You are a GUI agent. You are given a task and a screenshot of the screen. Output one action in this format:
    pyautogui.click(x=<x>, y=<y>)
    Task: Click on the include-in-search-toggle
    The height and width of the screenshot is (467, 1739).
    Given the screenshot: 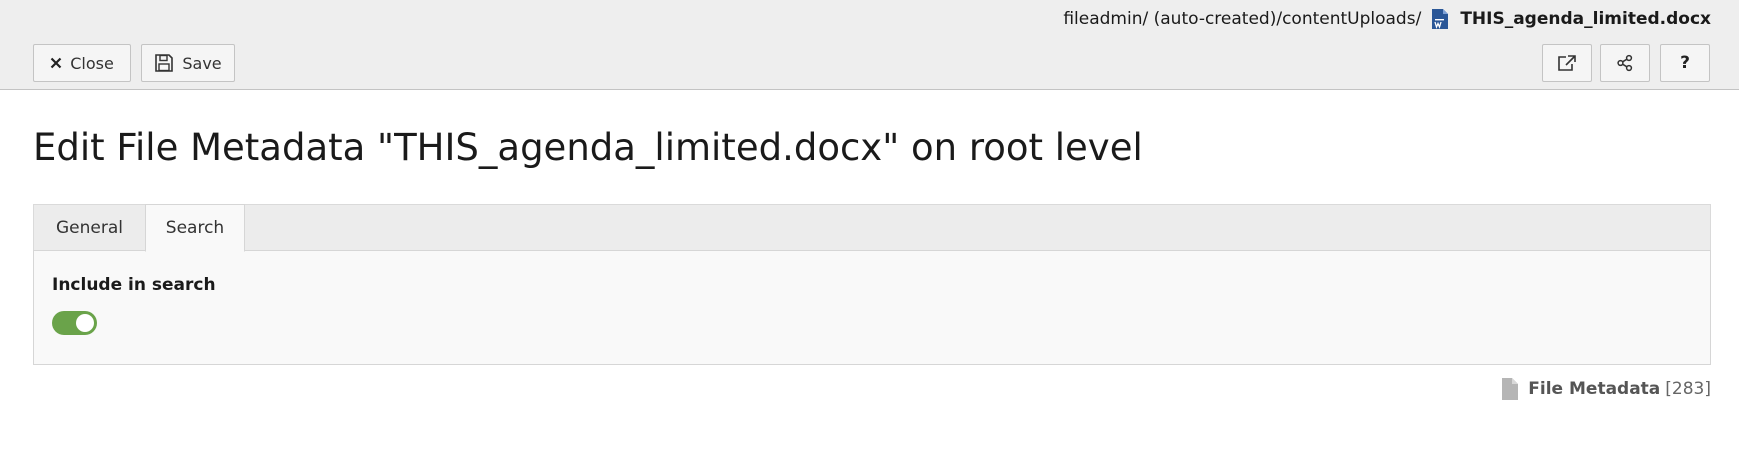 What is the action you would take?
    pyautogui.click(x=74, y=323)
    